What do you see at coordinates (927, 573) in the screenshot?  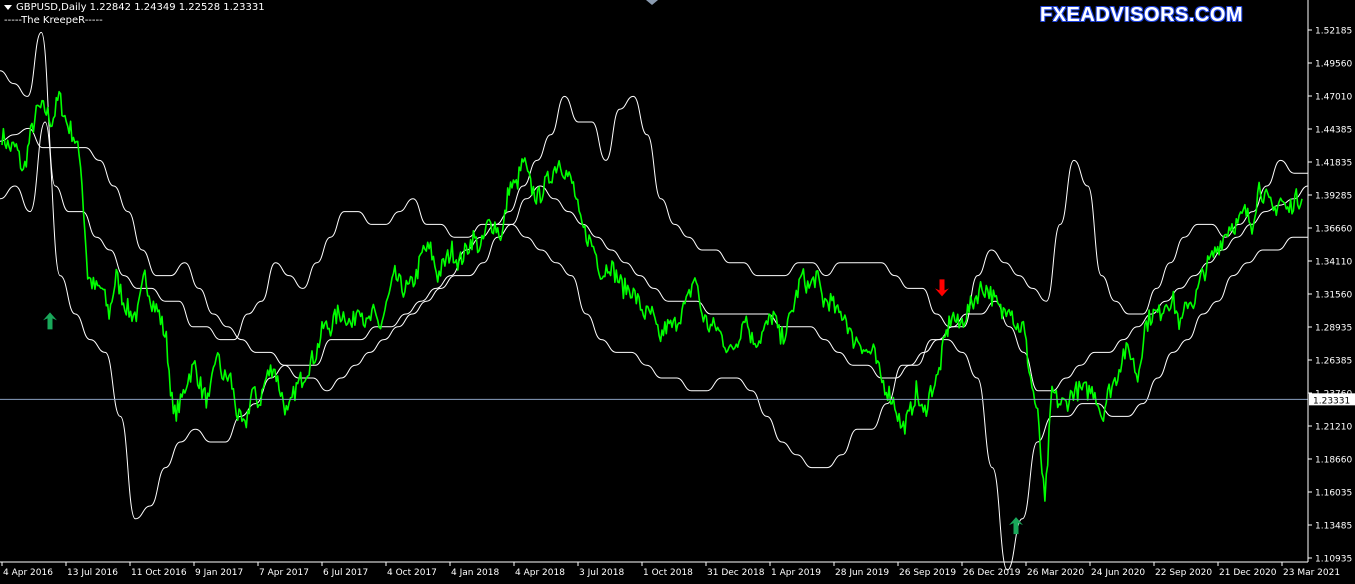 I see `time-tick-label: 26 Sep 2019` at bounding box center [927, 573].